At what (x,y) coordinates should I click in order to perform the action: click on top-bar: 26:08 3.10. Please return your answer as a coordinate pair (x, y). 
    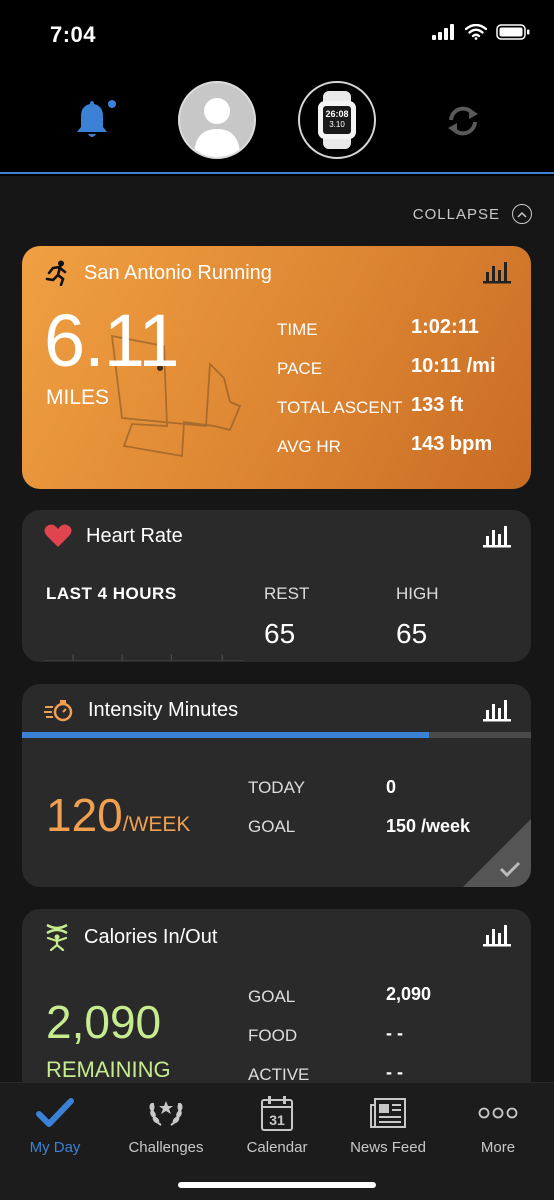
    Looking at the image, I should click on (277, 122).